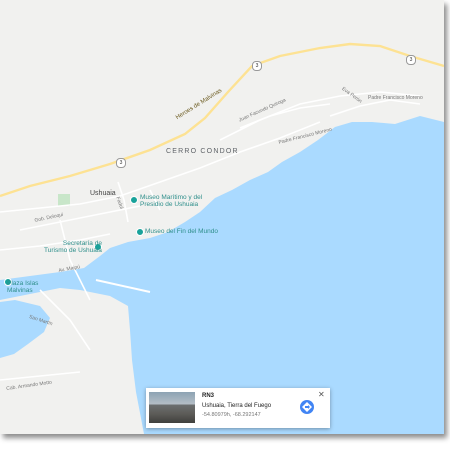 Image resolution: width=450 pixels, height=450 pixels. Describe the element at coordinates (321, 394) in the screenshot. I see `close-icon: ✕` at that location.